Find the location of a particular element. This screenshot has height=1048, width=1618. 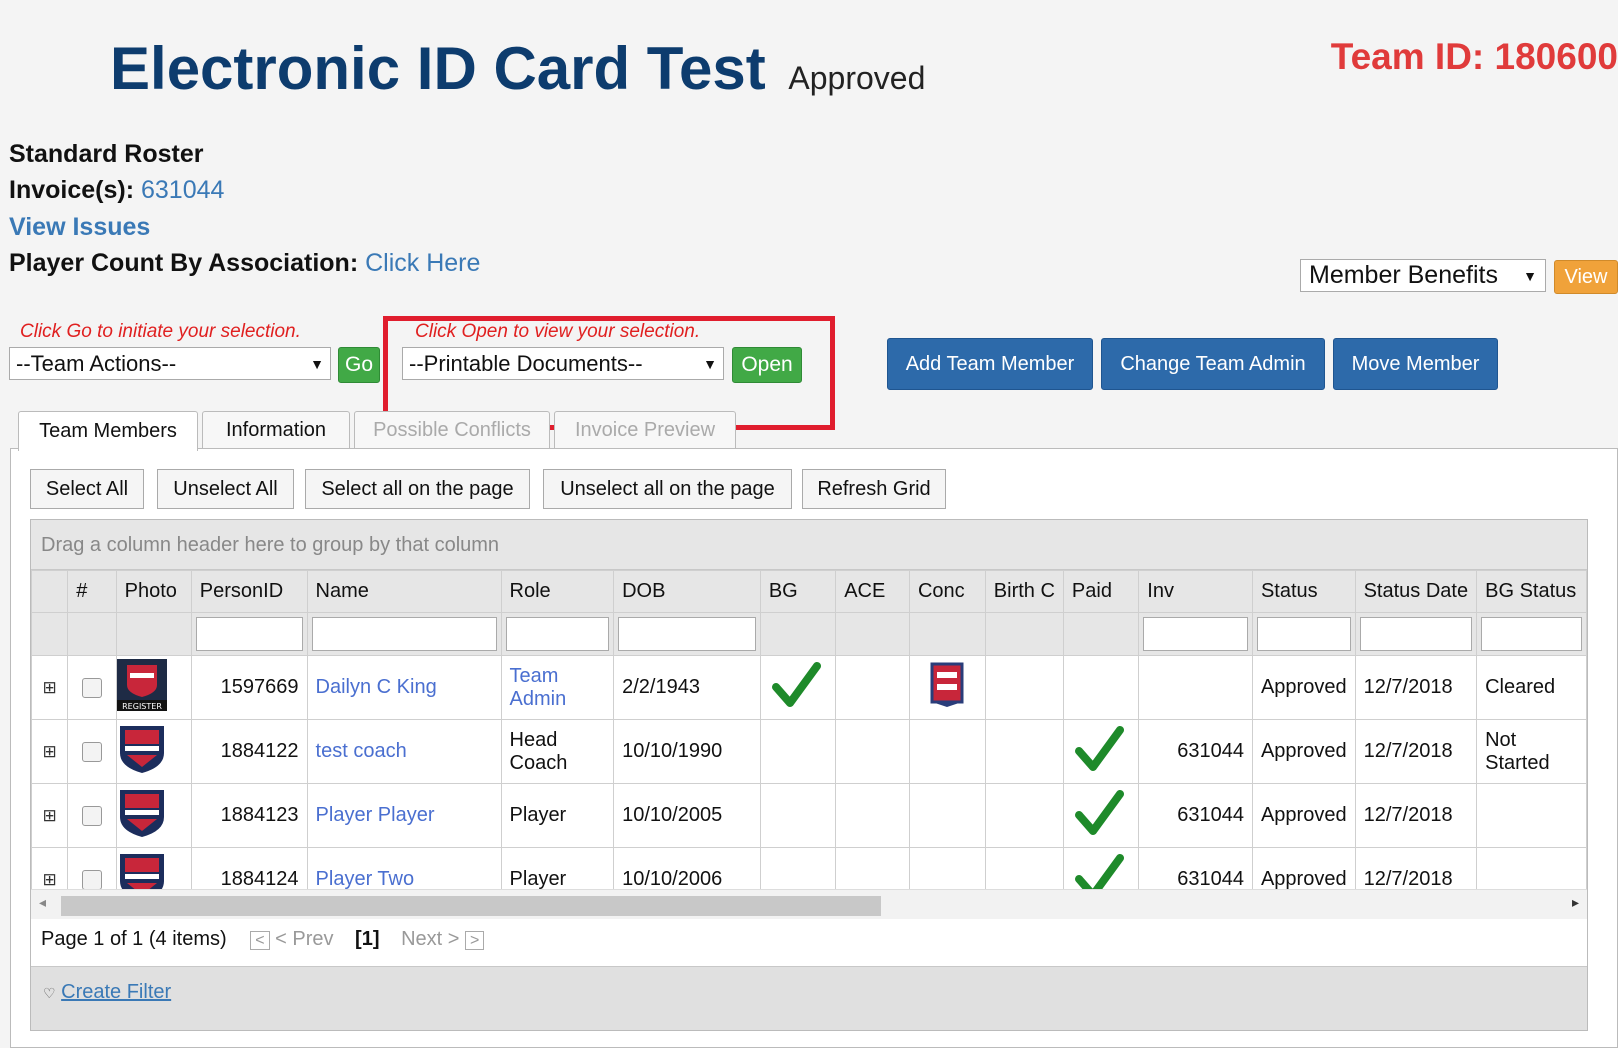

photo-cell is located at coordinates (153, 815).